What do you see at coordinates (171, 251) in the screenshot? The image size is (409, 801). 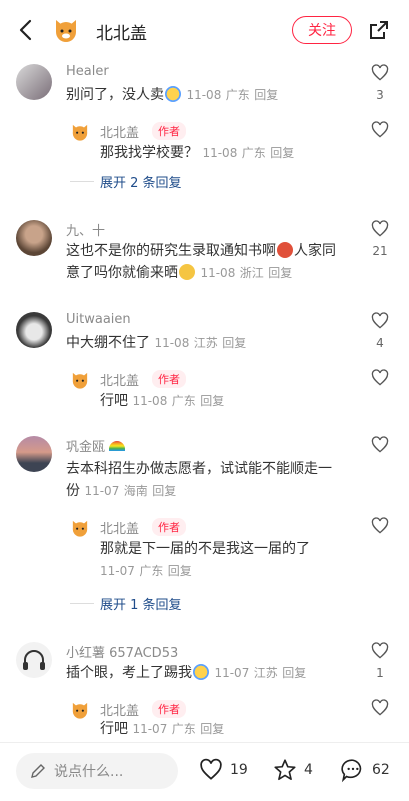 I see `comment-body: 这也不是你的研究生录取通知书啊` at bounding box center [171, 251].